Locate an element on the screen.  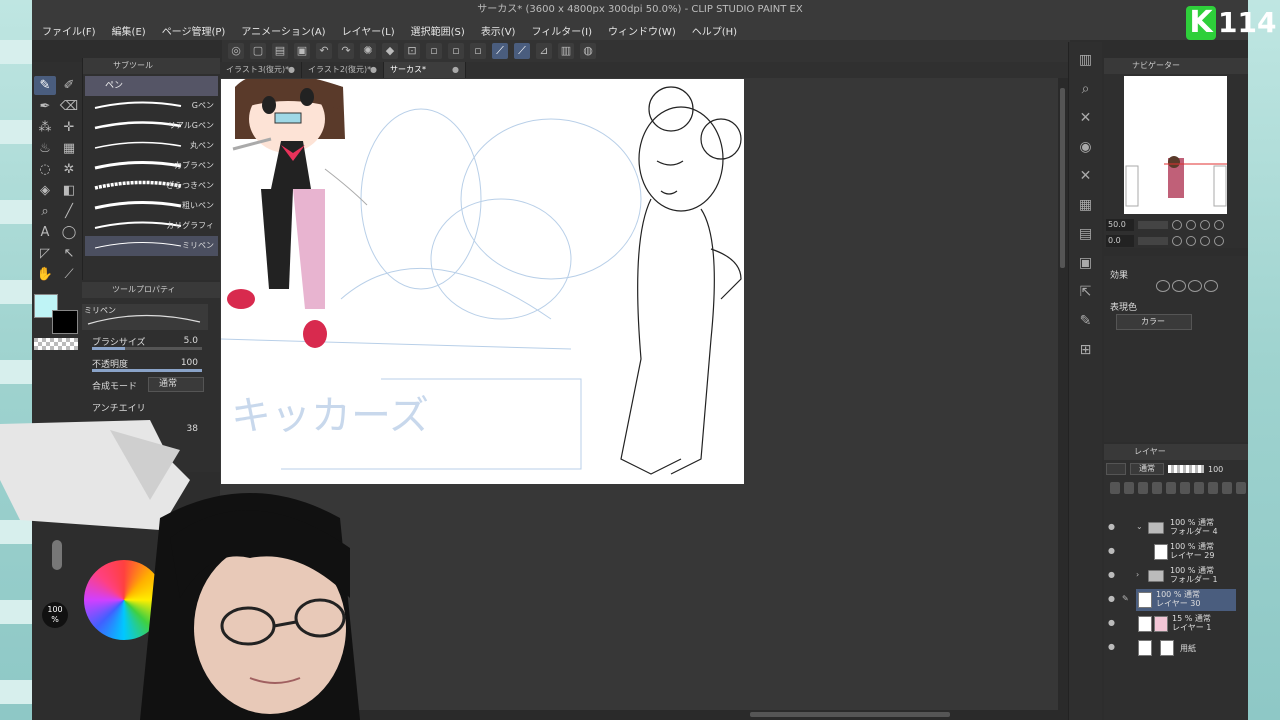
tab-illust3: イラスト3(復元)* ● is located at coordinates (261, 70).